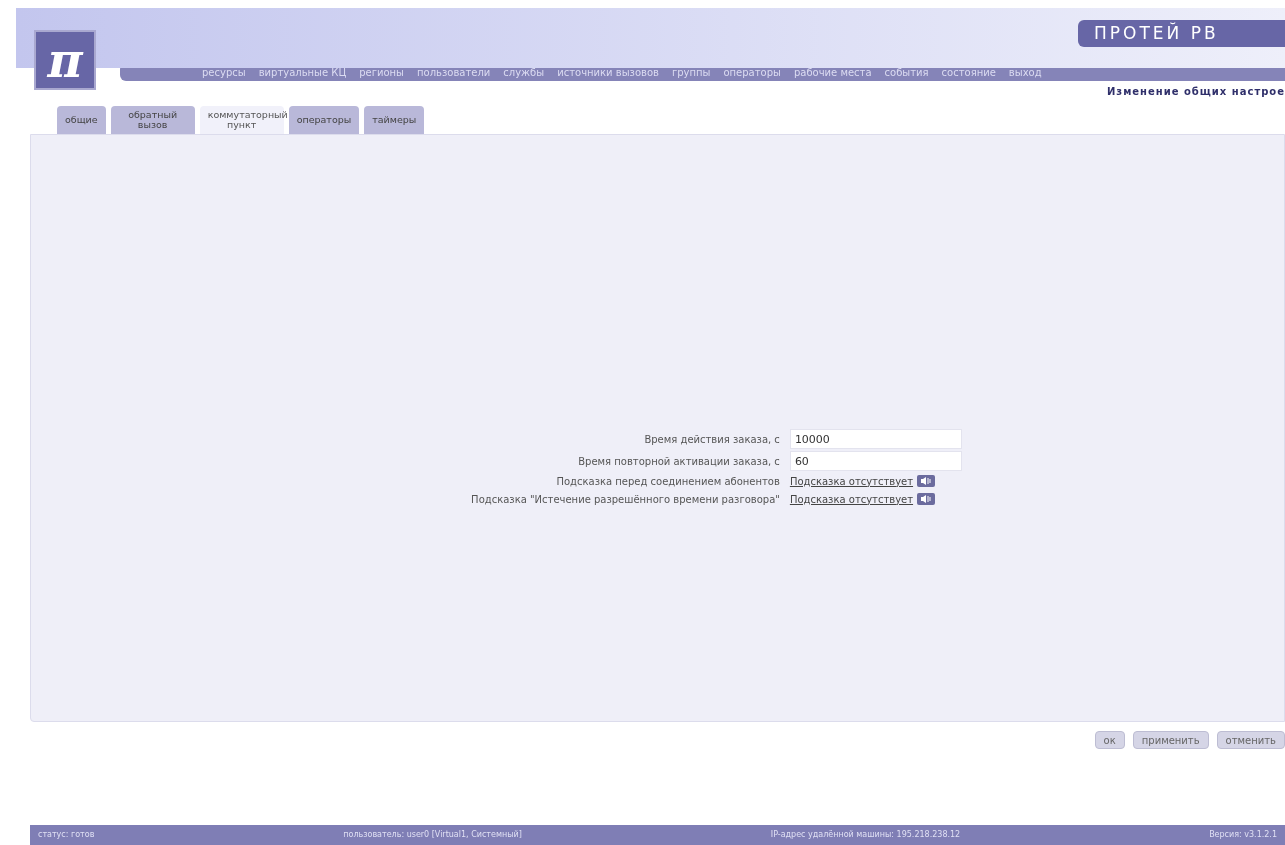 This screenshot has height=845, width=1285. I want to click on nav-link: рабочие места, so click(832, 72).